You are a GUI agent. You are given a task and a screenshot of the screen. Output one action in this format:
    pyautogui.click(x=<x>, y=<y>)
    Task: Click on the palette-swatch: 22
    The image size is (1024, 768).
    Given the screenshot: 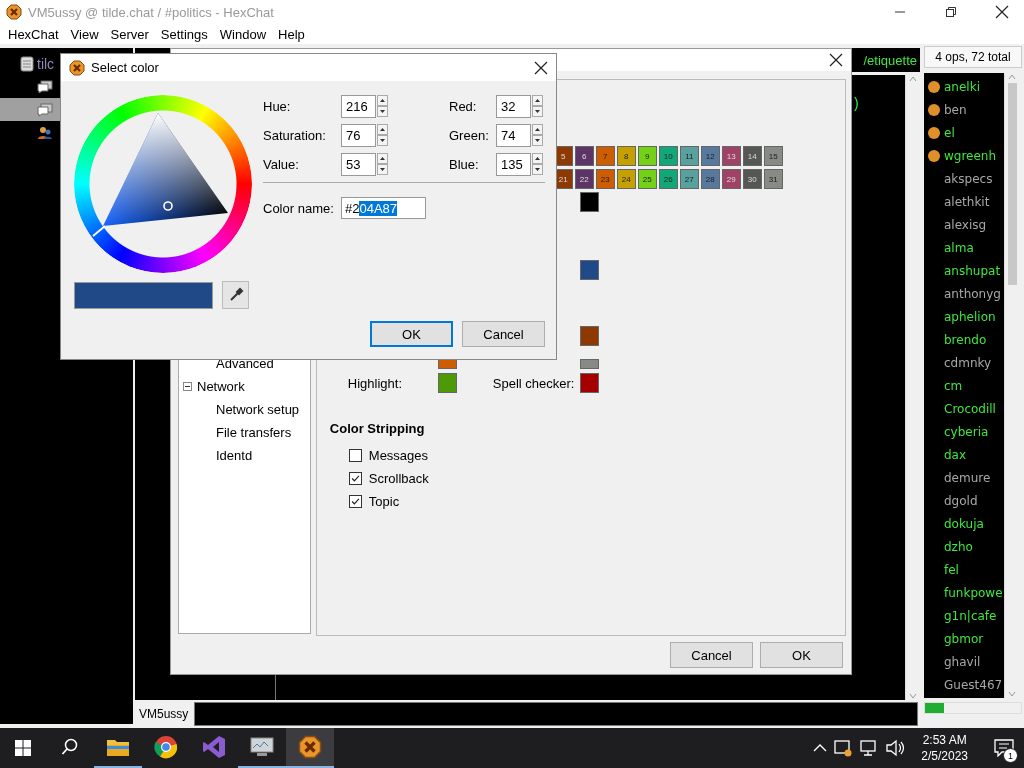 What is the action you would take?
    pyautogui.click(x=584, y=179)
    